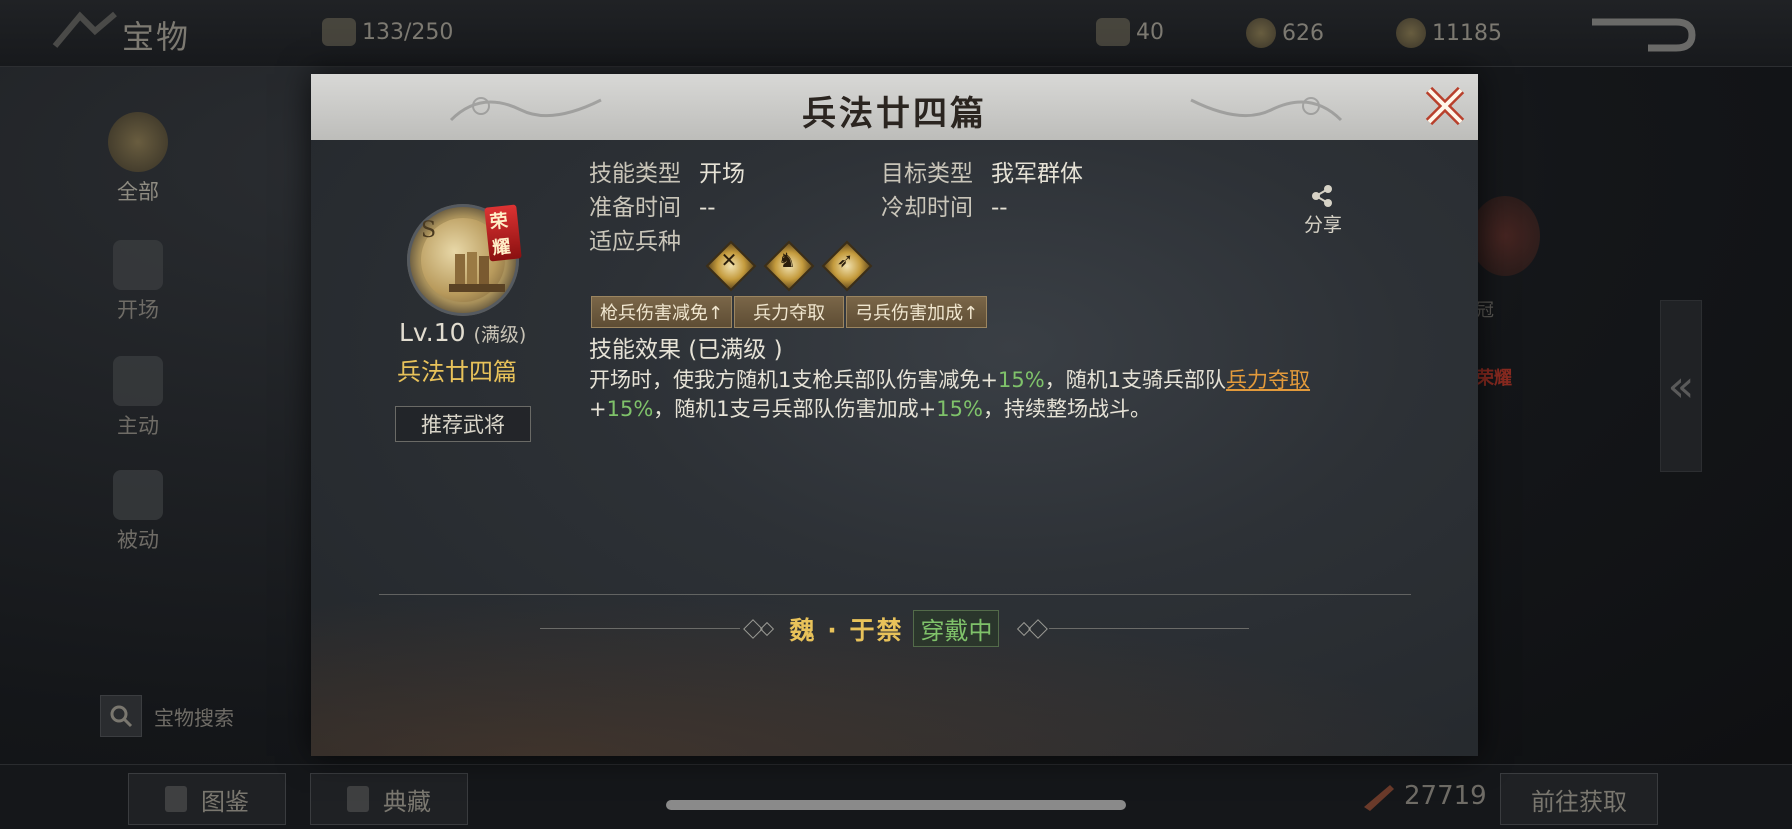 The height and width of the screenshot is (829, 1792). What do you see at coordinates (138, 310) in the screenshot?
I see `sidebar-item-label: 开场` at bounding box center [138, 310].